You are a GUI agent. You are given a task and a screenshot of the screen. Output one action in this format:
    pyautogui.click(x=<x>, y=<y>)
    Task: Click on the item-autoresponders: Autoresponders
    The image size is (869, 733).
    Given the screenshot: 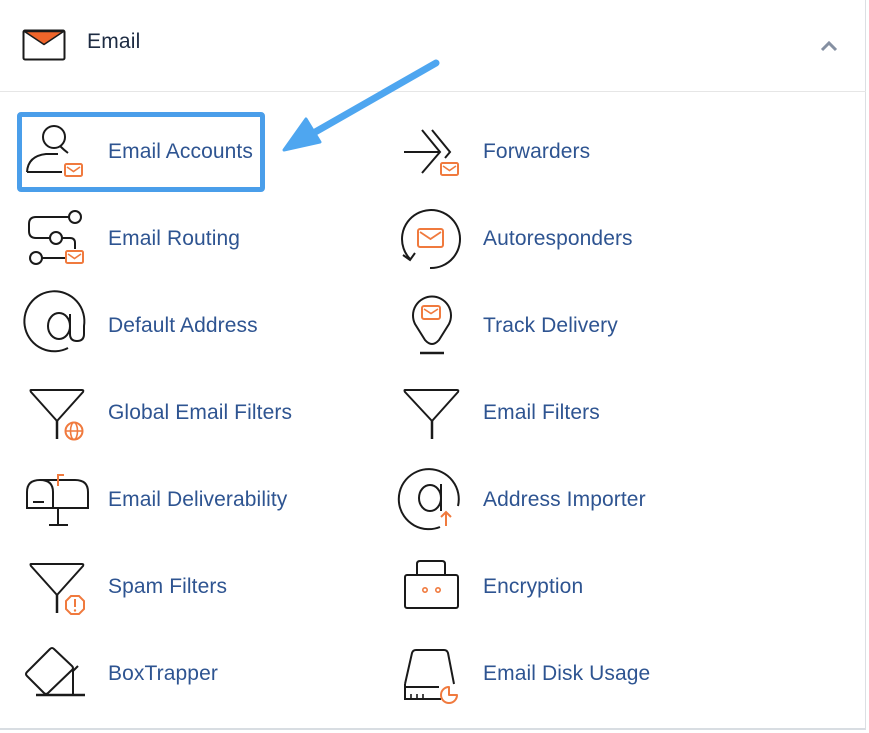 What is the action you would take?
    pyautogui.click(x=568, y=239)
    